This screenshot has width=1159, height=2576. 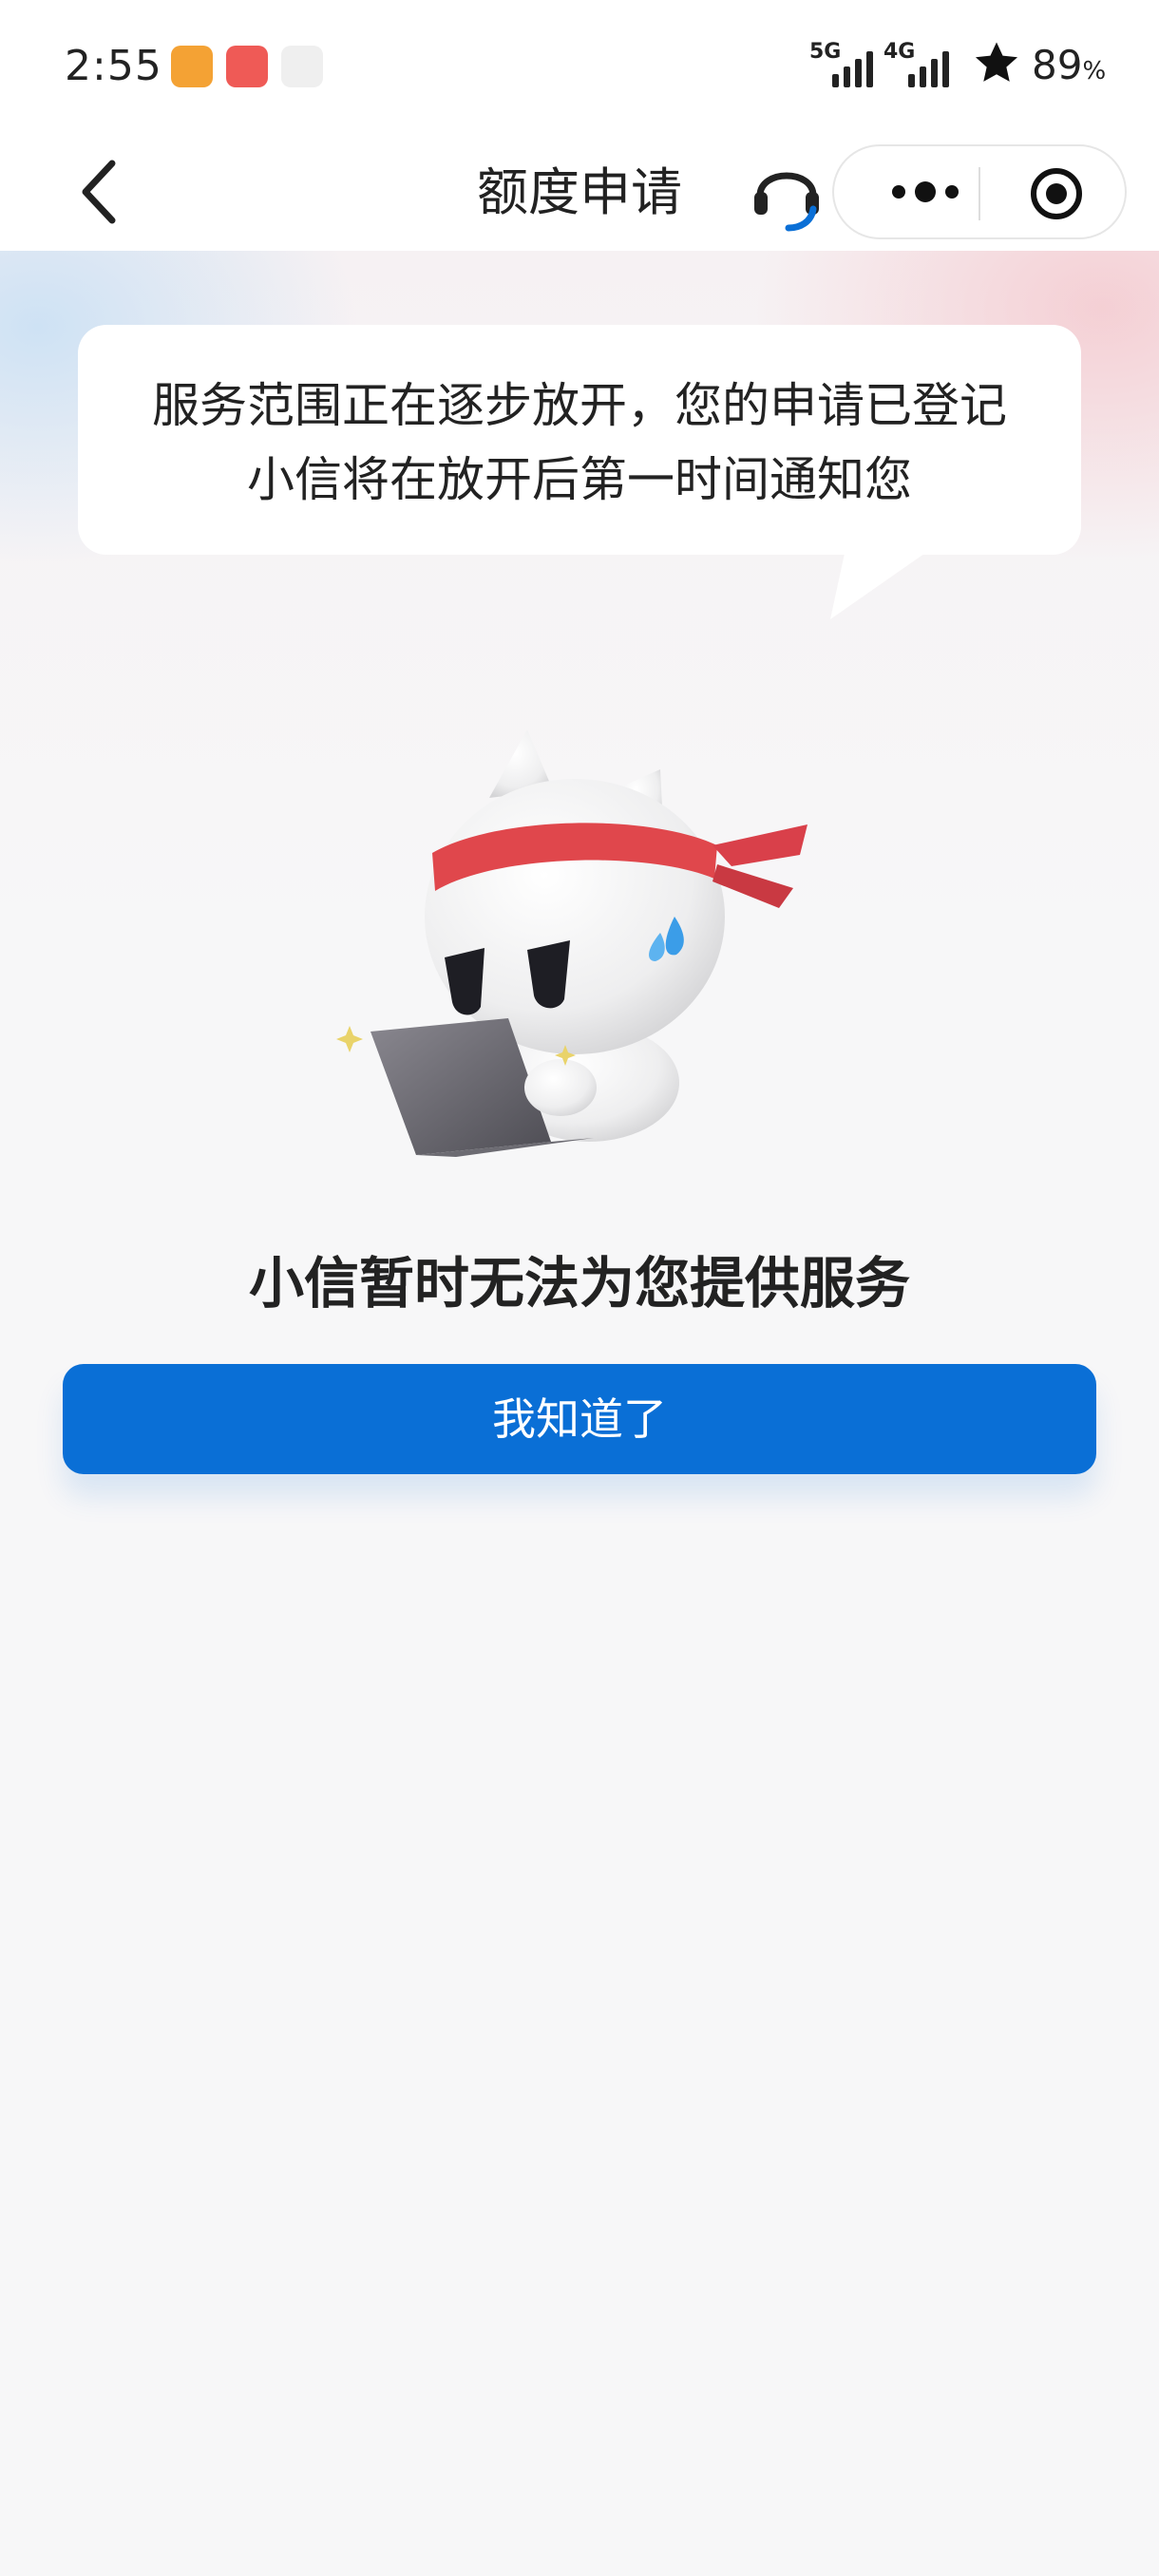 I want to click on status-bar: 2:55 5G 4G 89%, so click(x=579, y=66).